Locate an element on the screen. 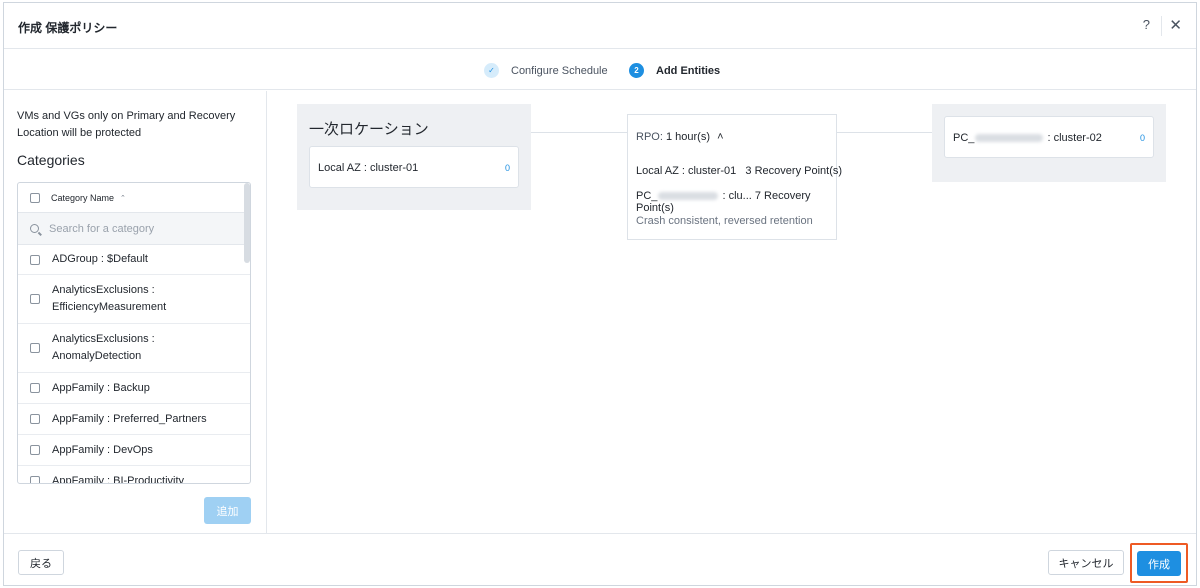 This screenshot has width=1200, height=588. category-list-header: Category Name ⌃ is located at coordinates (134, 198).